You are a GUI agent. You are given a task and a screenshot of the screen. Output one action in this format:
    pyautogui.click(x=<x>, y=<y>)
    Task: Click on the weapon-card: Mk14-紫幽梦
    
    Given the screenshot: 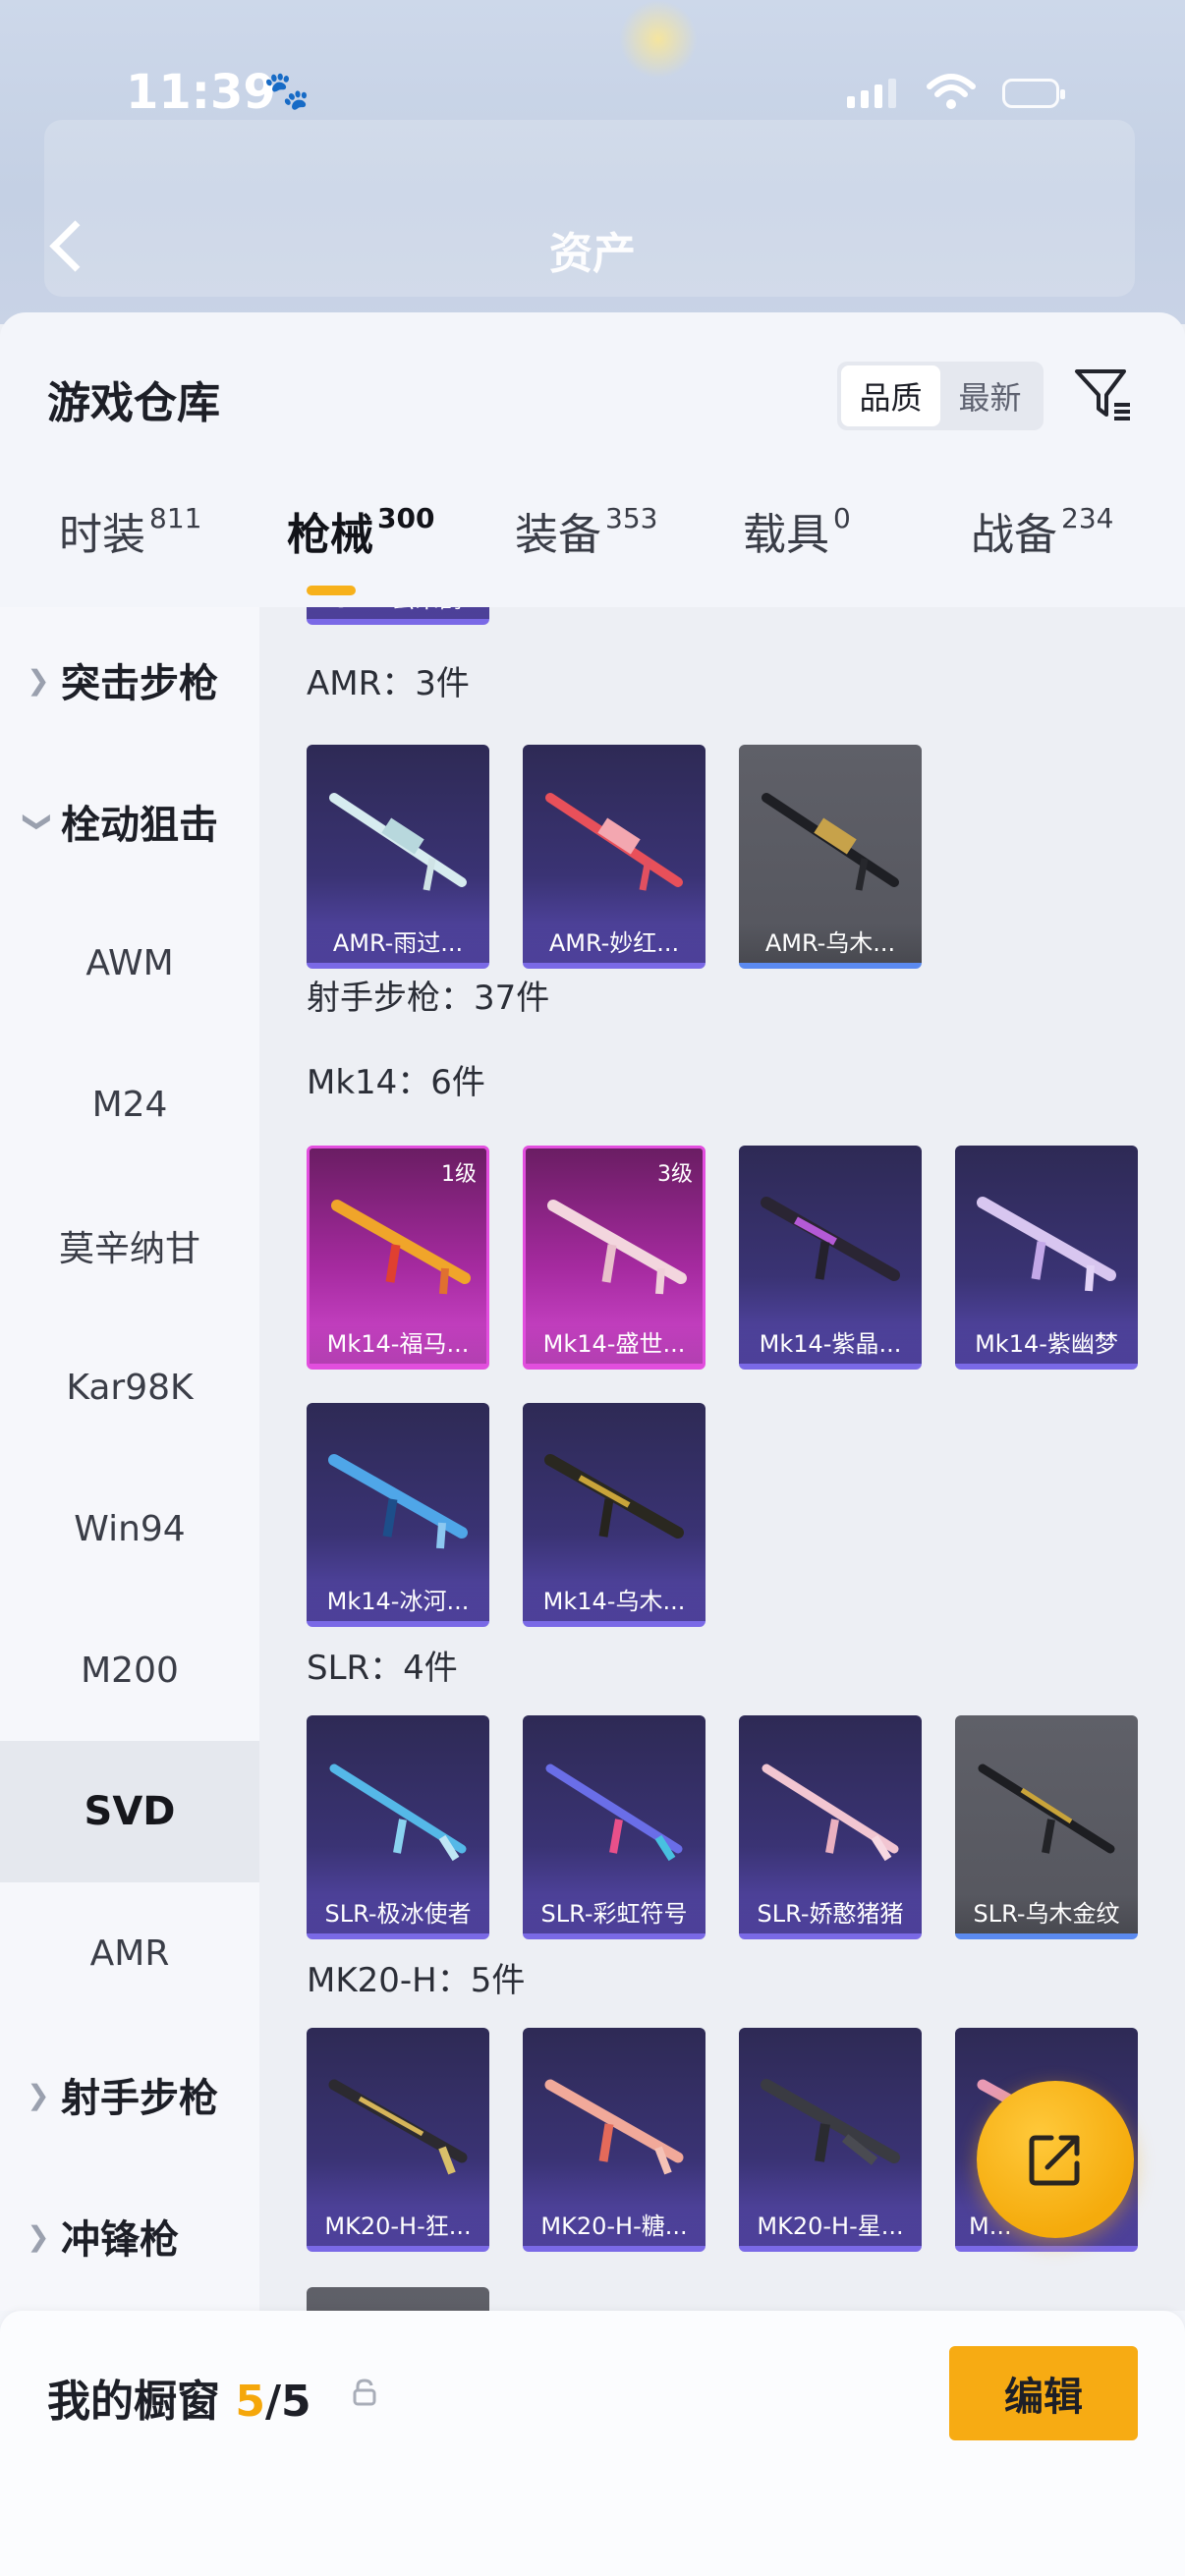 What is the action you would take?
    pyautogui.click(x=1046, y=1258)
    